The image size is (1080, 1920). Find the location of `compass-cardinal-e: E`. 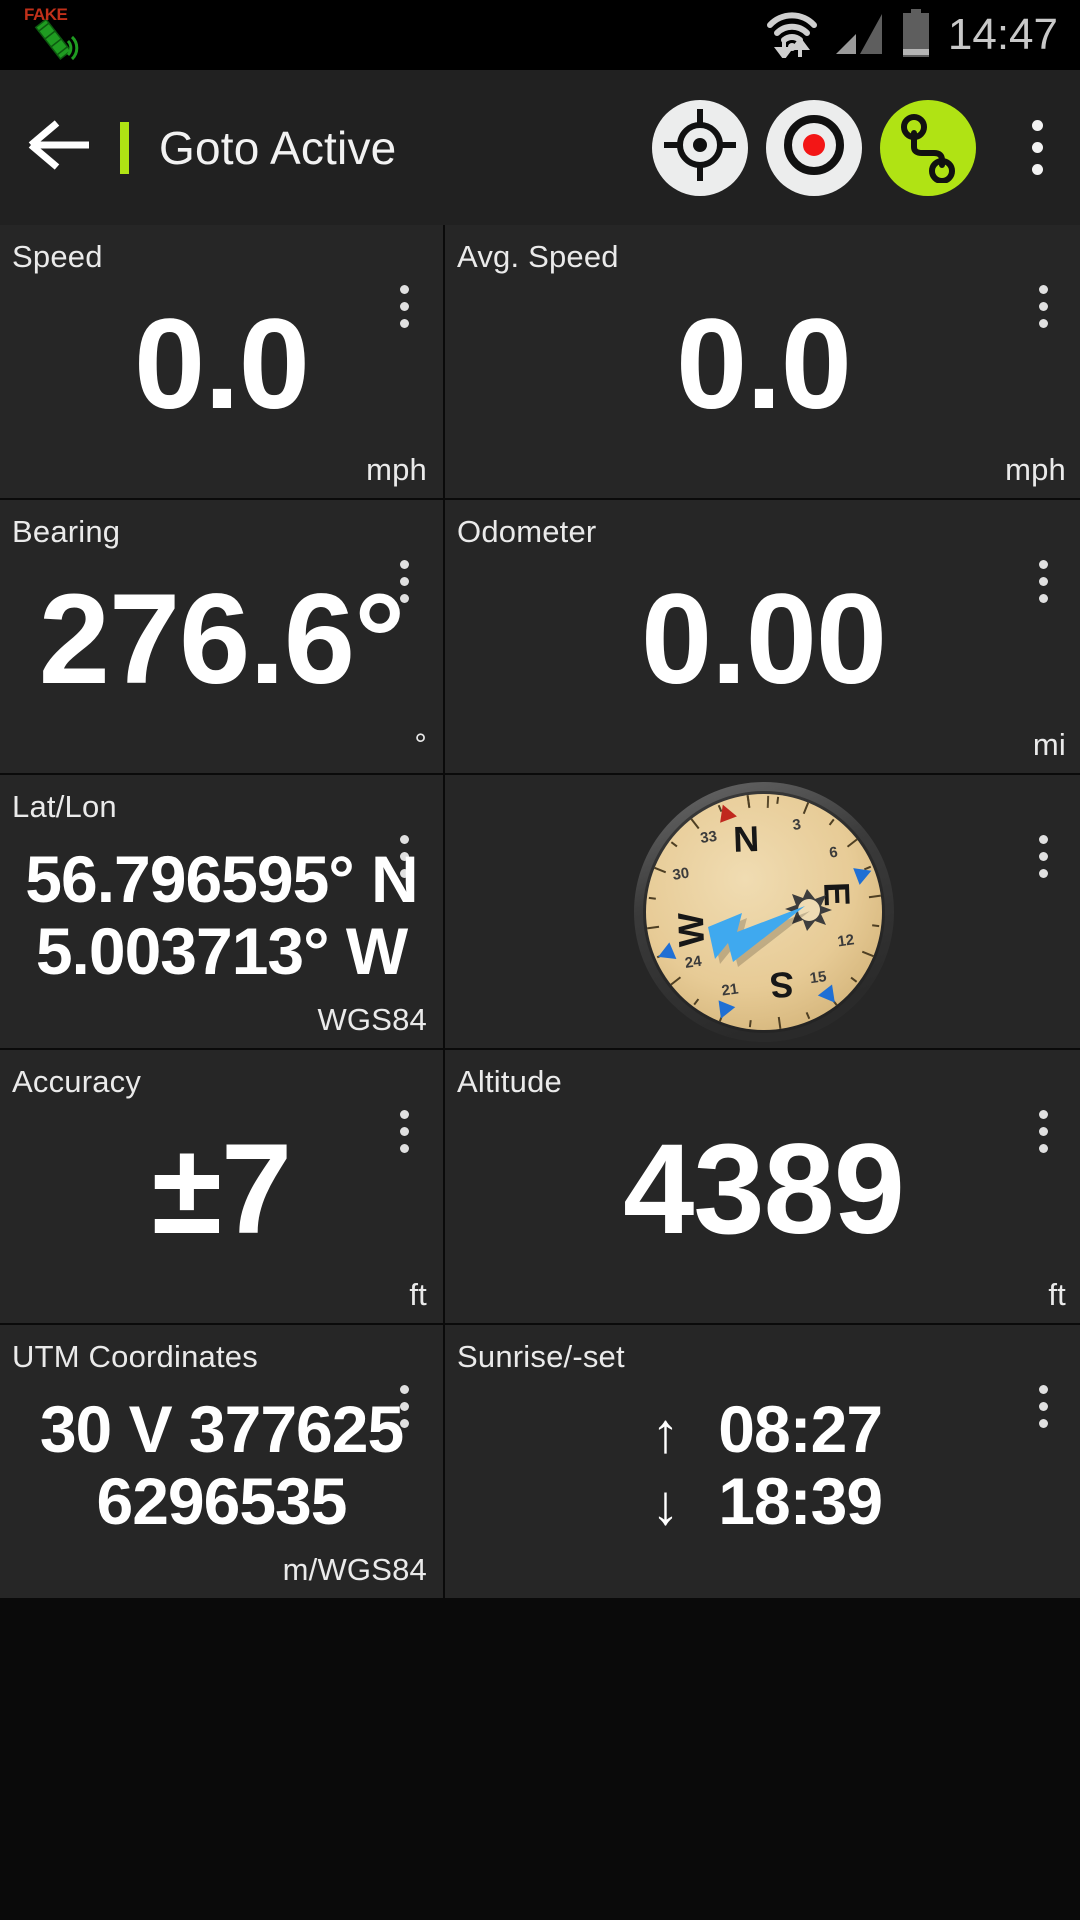

compass-cardinal-e: E is located at coordinates (837, 893).